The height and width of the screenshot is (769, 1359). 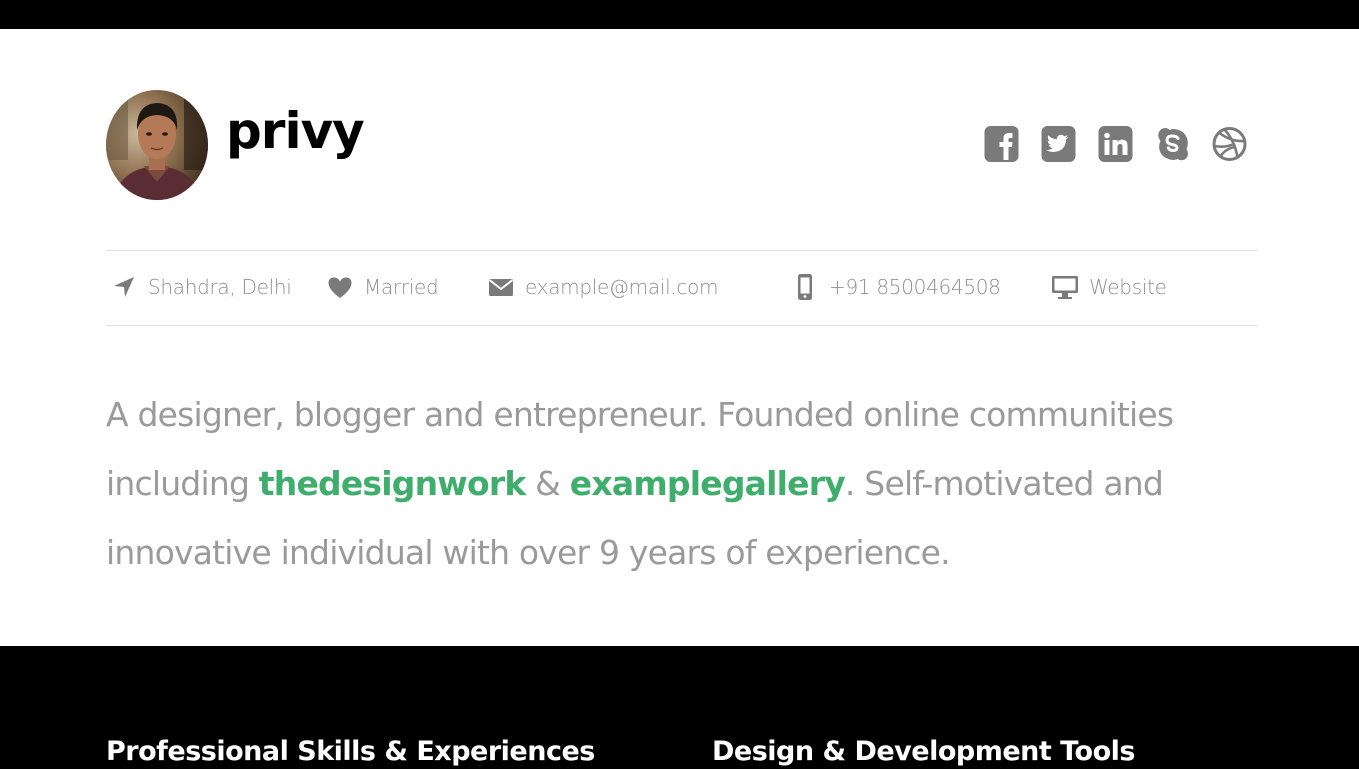 What do you see at coordinates (1058, 144) in the screenshot?
I see `twitter-icon` at bounding box center [1058, 144].